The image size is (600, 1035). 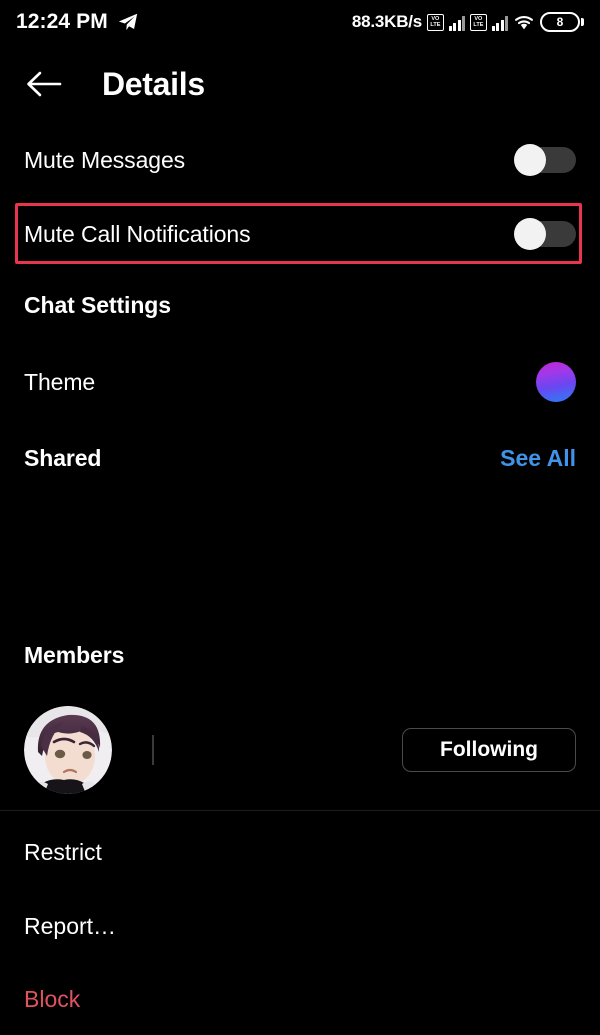 I want to click on battery-icon: 8, so click(x=562, y=22).